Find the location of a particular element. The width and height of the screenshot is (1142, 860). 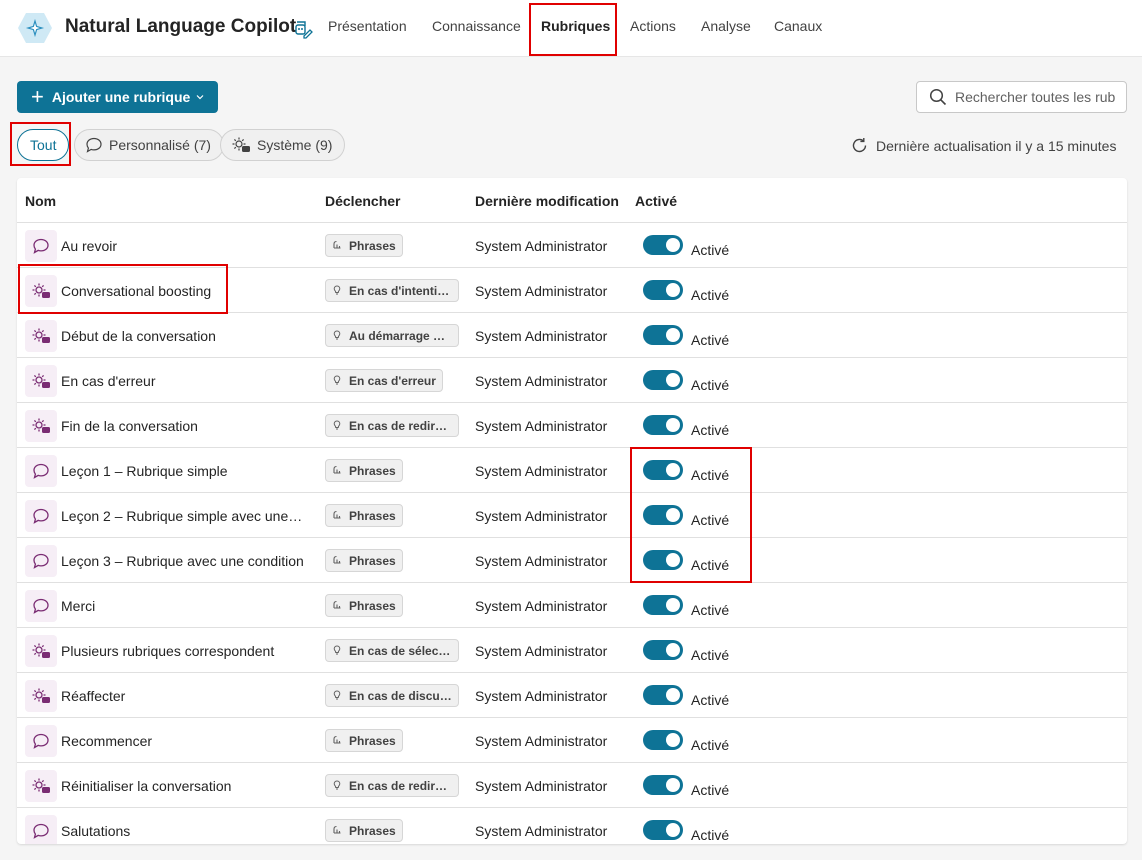

topic-name: En cas d'erreur is located at coordinates (183, 381).